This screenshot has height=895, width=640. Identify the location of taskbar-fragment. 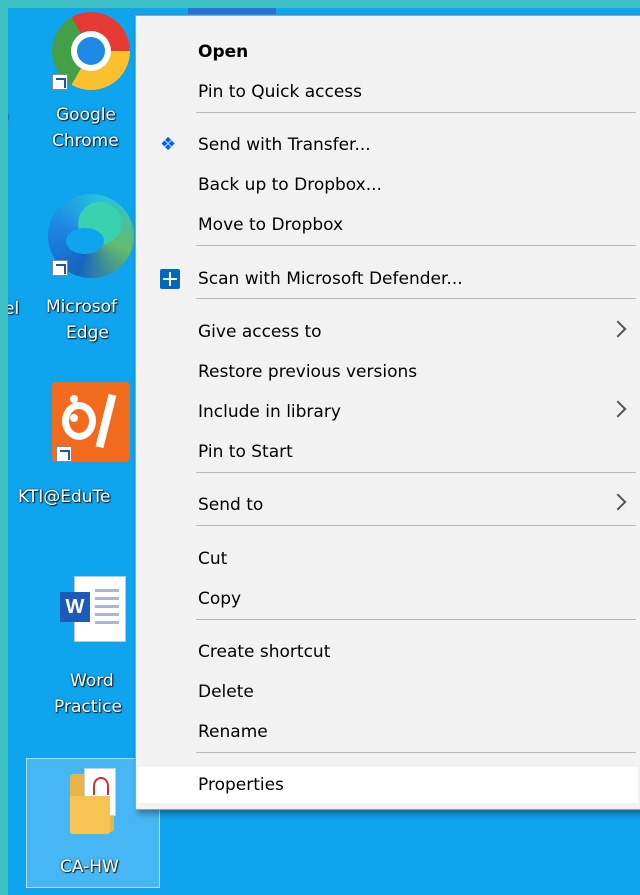
(232, 11).